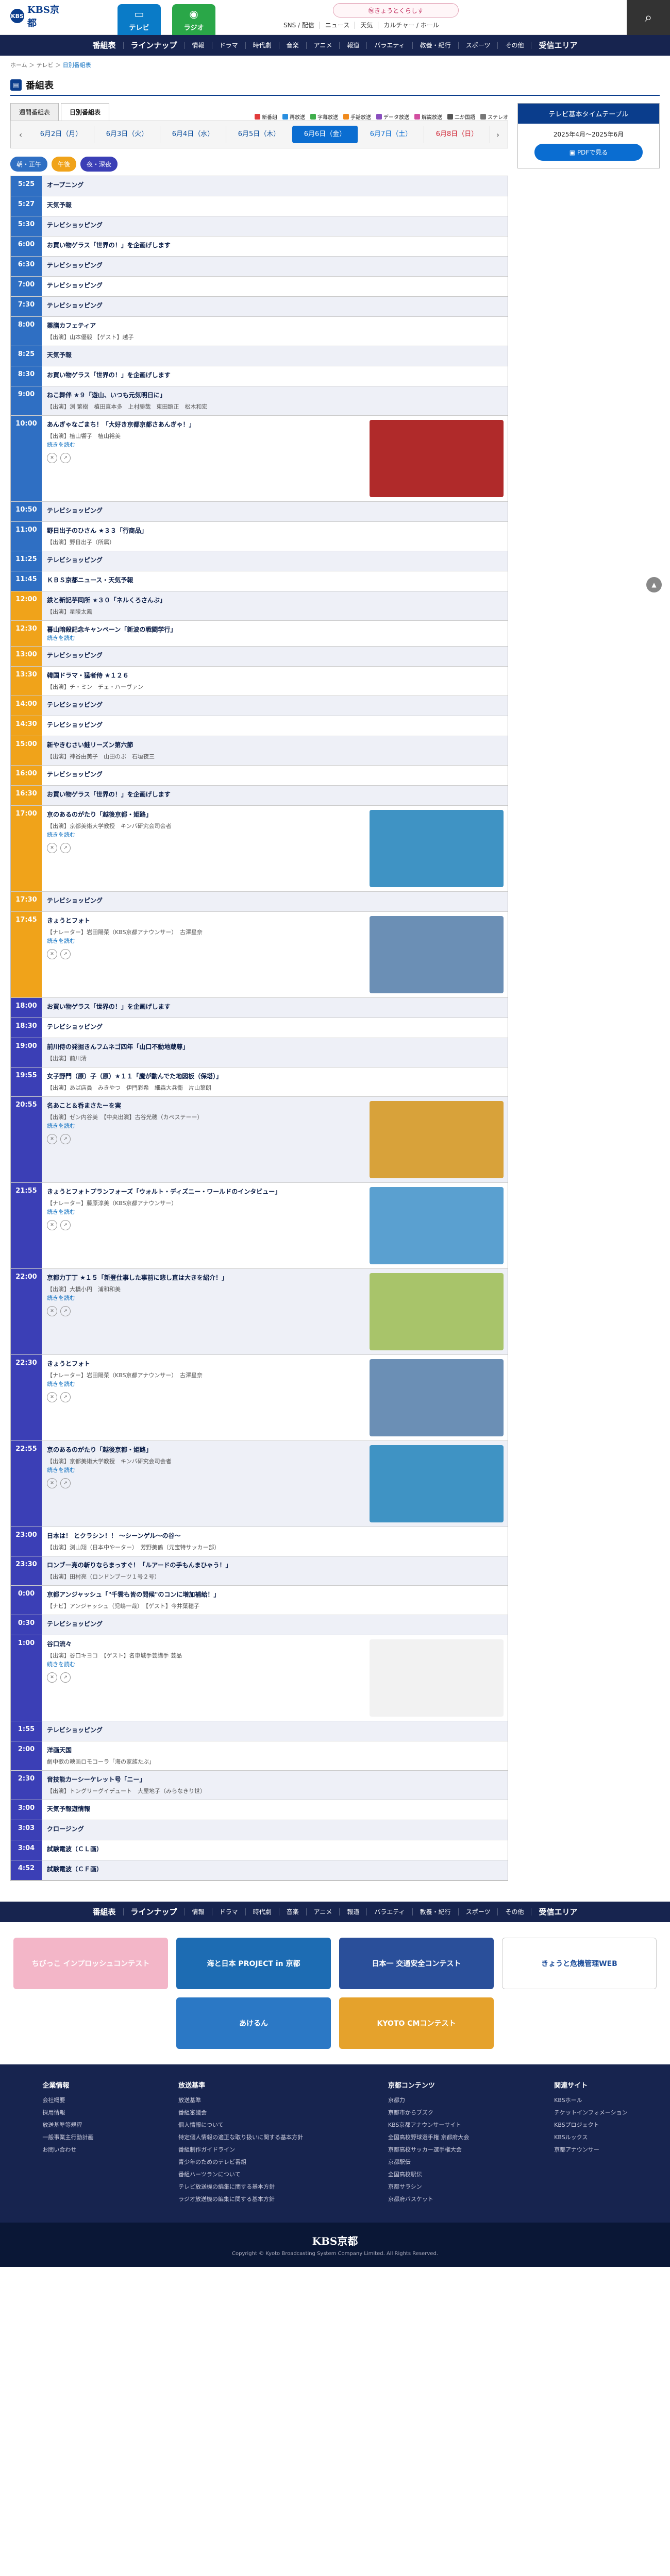  Describe the element at coordinates (262, 45) in the screenshot. I see `nav-item: 時代劇` at that location.